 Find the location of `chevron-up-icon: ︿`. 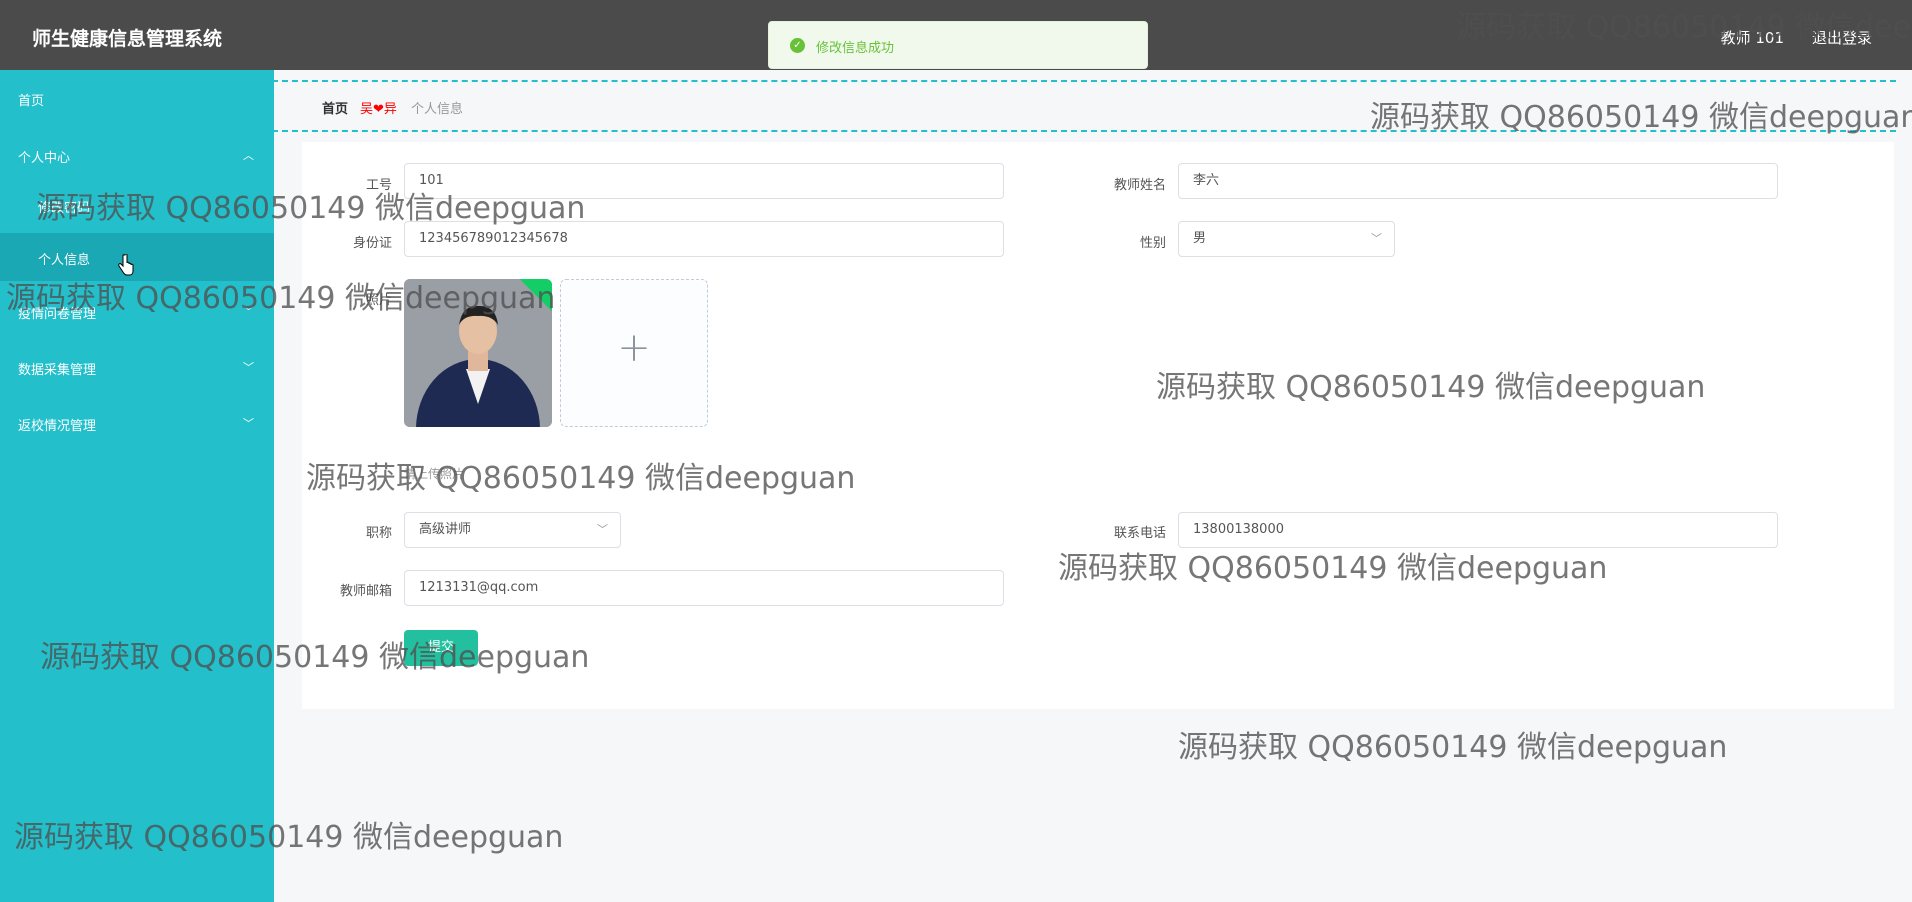

chevron-up-icon: ︿ is located at coordinates (248, 155).